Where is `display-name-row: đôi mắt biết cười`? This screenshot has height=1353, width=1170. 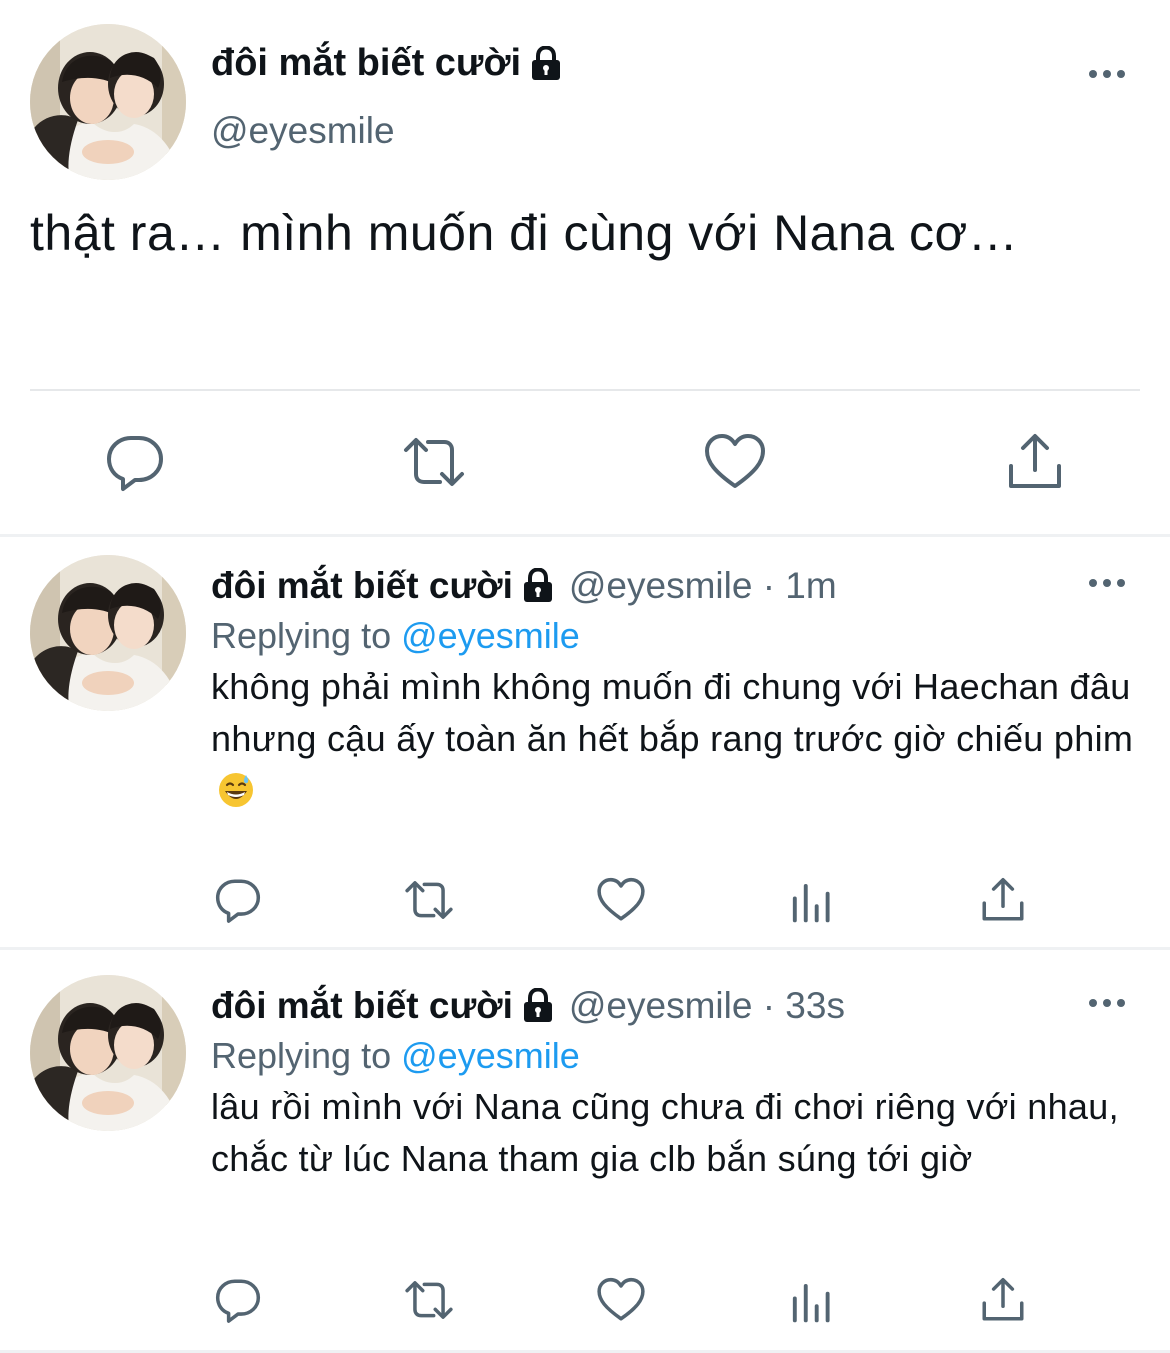 display-name-row: đôi mắt biết cười is located at coordinates (387, 63).